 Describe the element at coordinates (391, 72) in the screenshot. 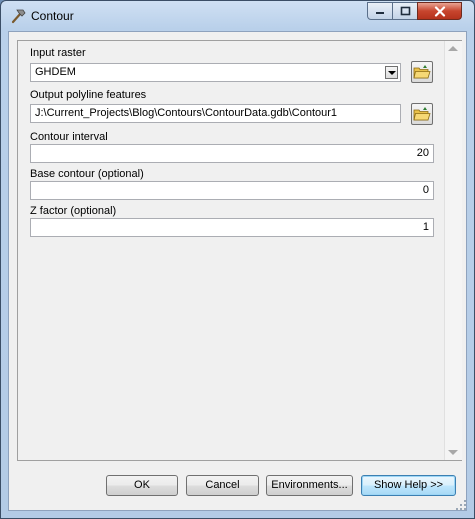

I see `chevron-down-icon` at that location.